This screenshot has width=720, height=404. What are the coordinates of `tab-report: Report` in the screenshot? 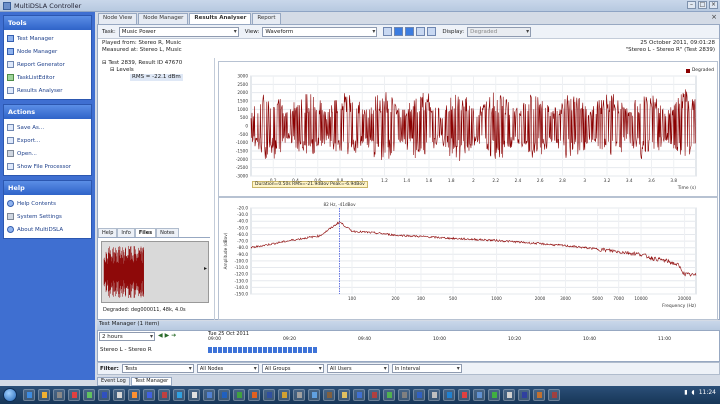 It's located at (266, 18).